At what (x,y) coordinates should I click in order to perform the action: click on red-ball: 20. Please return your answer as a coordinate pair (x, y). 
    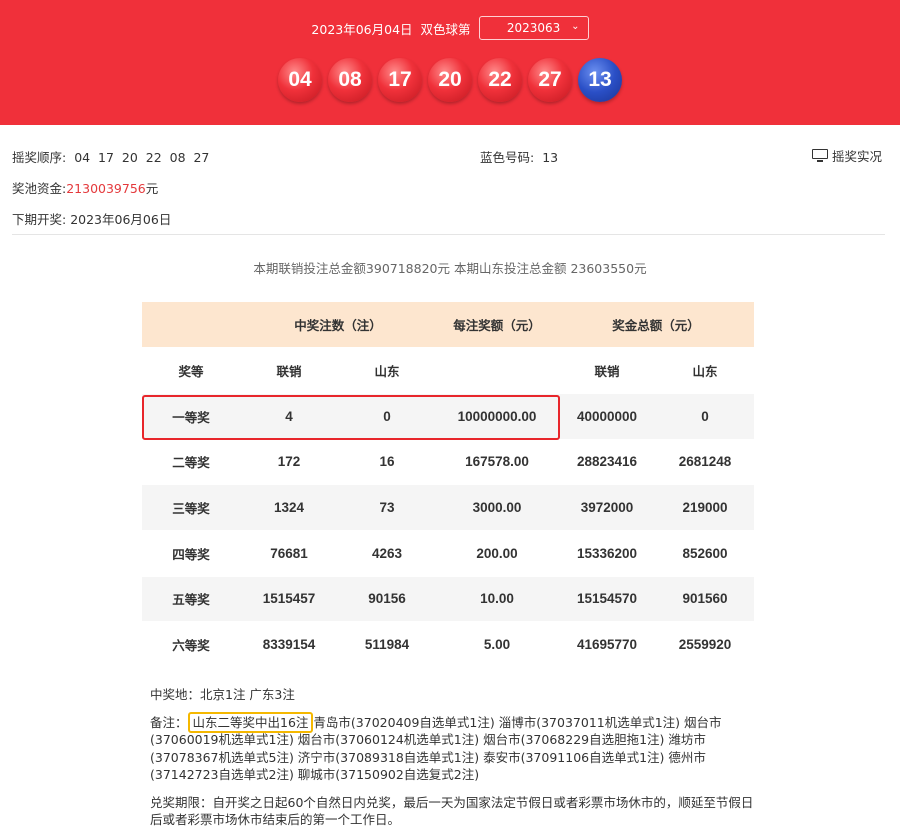
    Looking at the image, I should click on (450, 80).